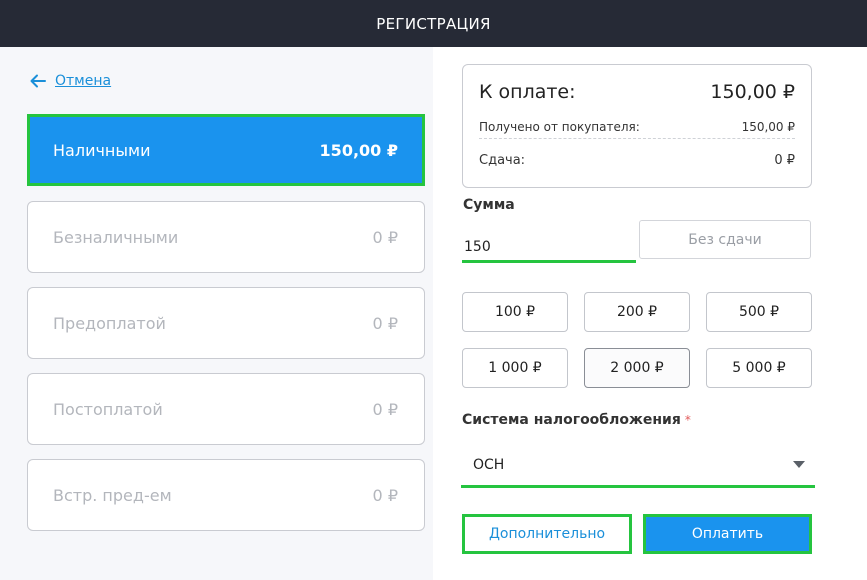  I want to click on tax-system-label: Система налогообложения *, so click(576, 420).